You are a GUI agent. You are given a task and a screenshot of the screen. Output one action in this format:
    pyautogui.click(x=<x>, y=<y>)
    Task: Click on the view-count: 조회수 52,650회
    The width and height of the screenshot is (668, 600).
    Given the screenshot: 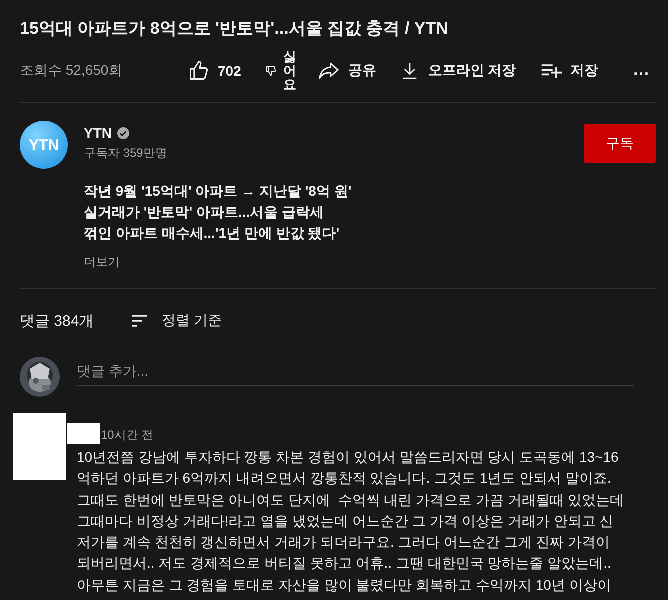 What is the action you would take?
    pyautogui.click(x=72, y=71)
    